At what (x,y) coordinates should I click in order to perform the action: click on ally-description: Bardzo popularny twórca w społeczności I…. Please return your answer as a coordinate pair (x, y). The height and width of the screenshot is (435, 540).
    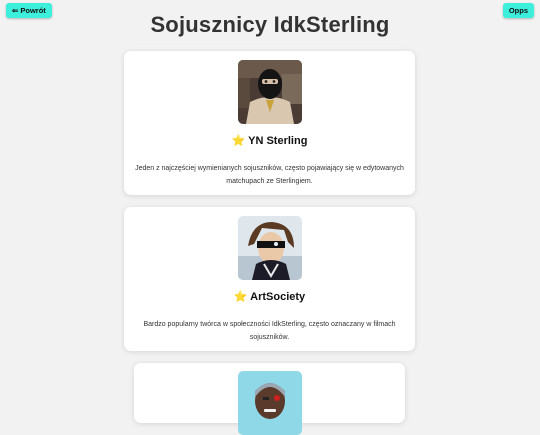
    Looking at the image, I should click on (269, 331).